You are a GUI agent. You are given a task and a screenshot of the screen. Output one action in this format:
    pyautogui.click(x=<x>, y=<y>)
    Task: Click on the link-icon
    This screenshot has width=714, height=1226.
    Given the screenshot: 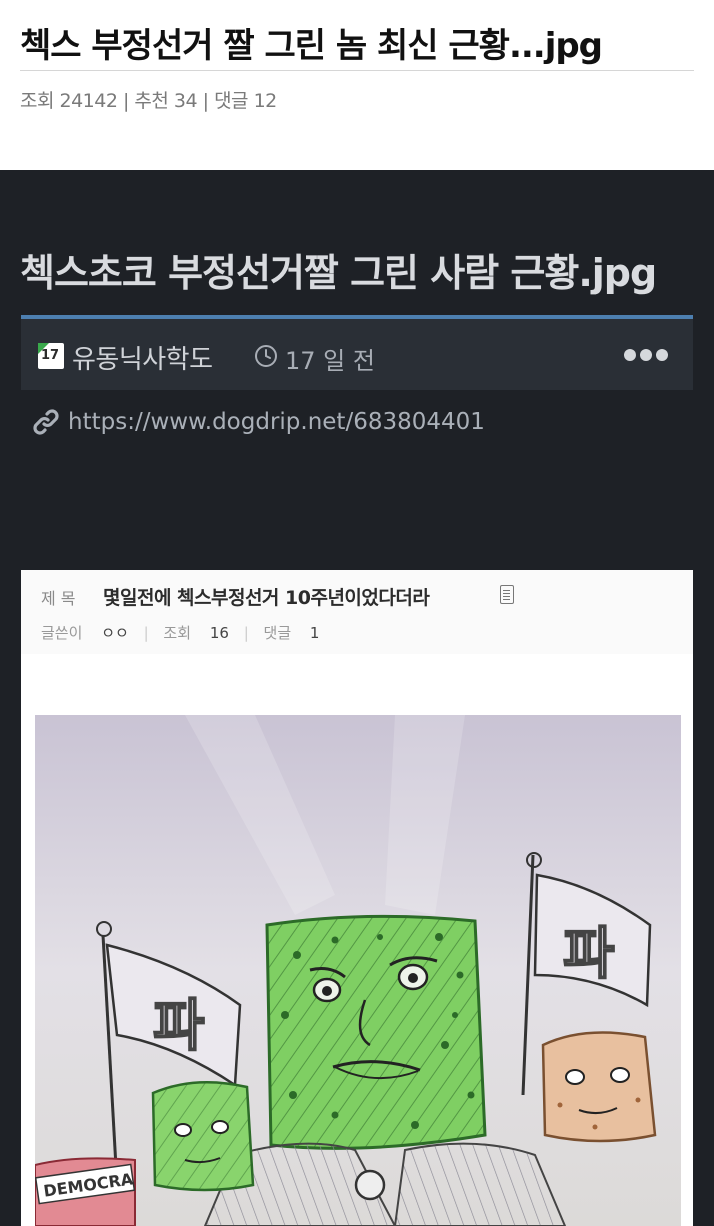 What is the action you would take?
    pyautogui.click(x=46, y=422)
    